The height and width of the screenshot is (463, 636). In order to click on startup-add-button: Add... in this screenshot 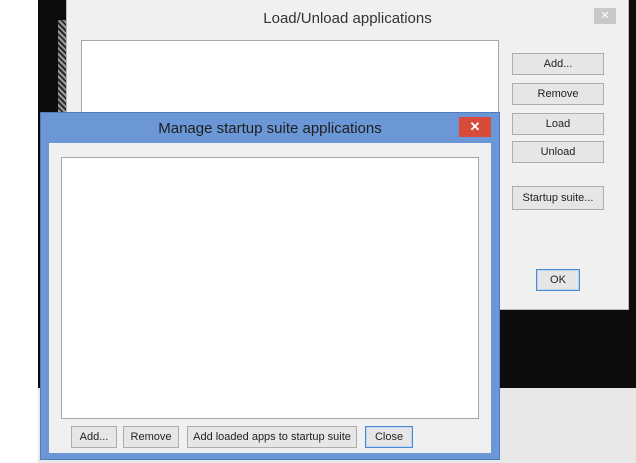, I will do `click(94, 437)`.